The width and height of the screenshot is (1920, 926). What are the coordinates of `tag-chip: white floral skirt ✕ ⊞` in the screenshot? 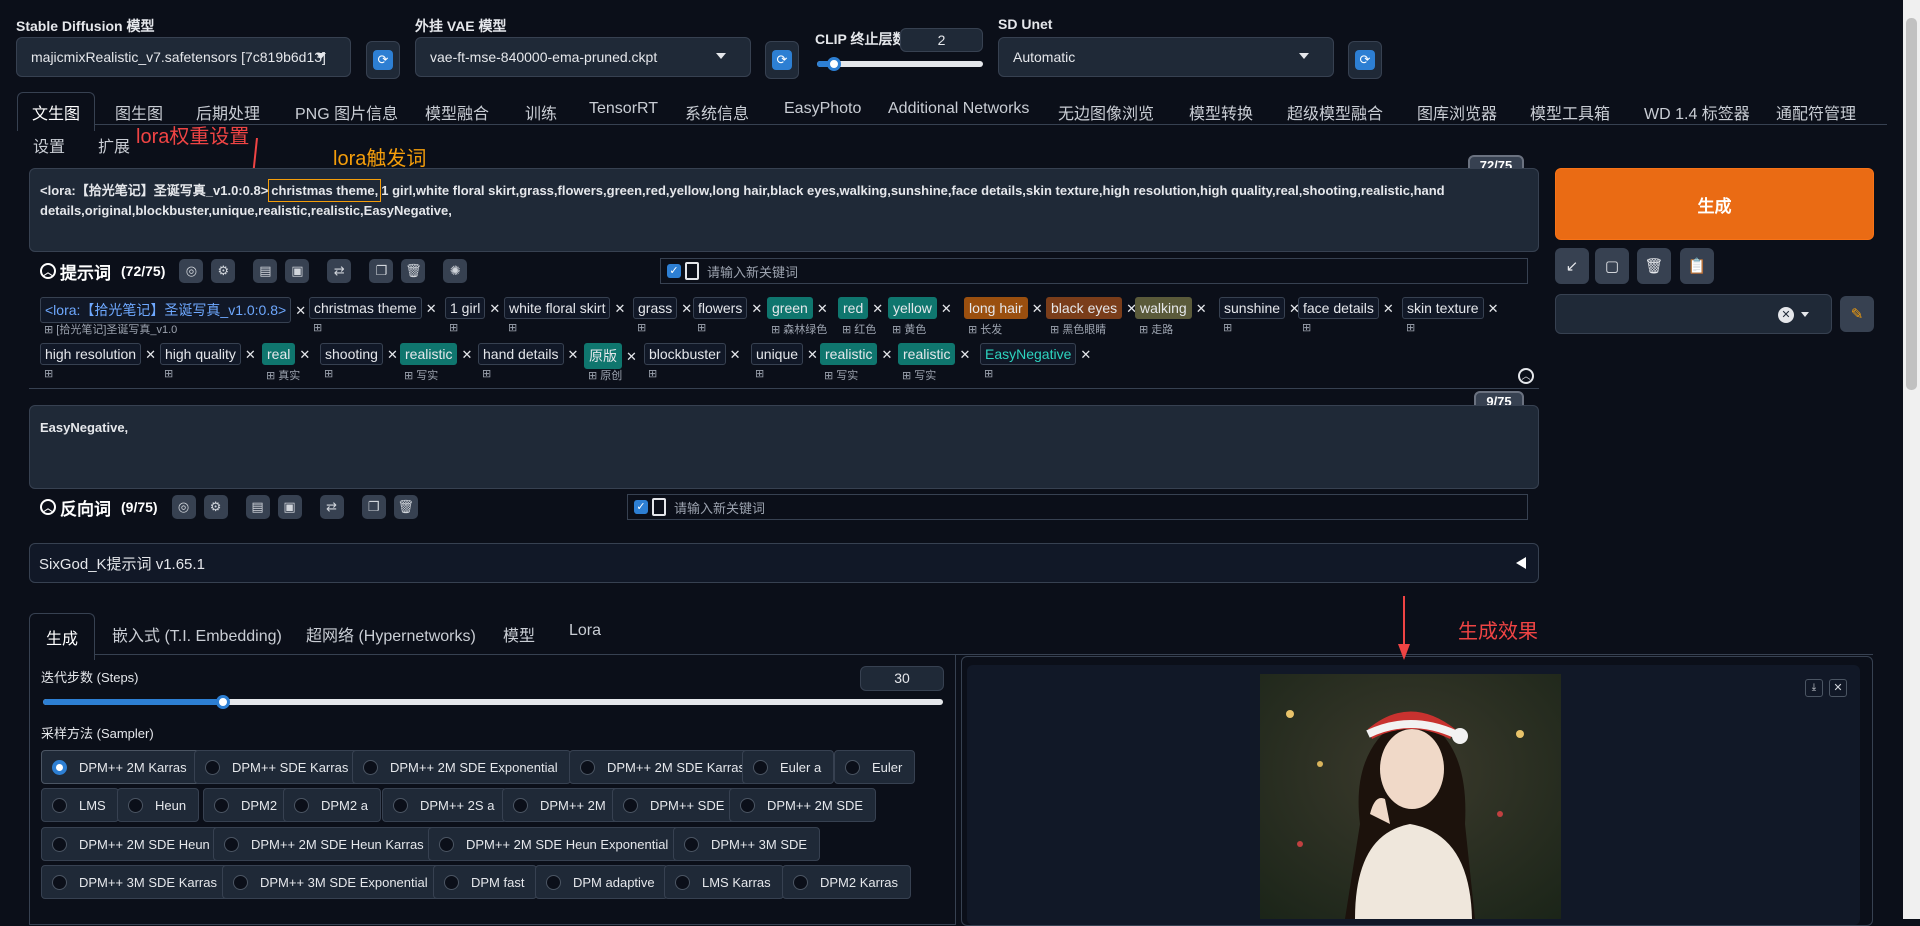 It's located at (564, 315).